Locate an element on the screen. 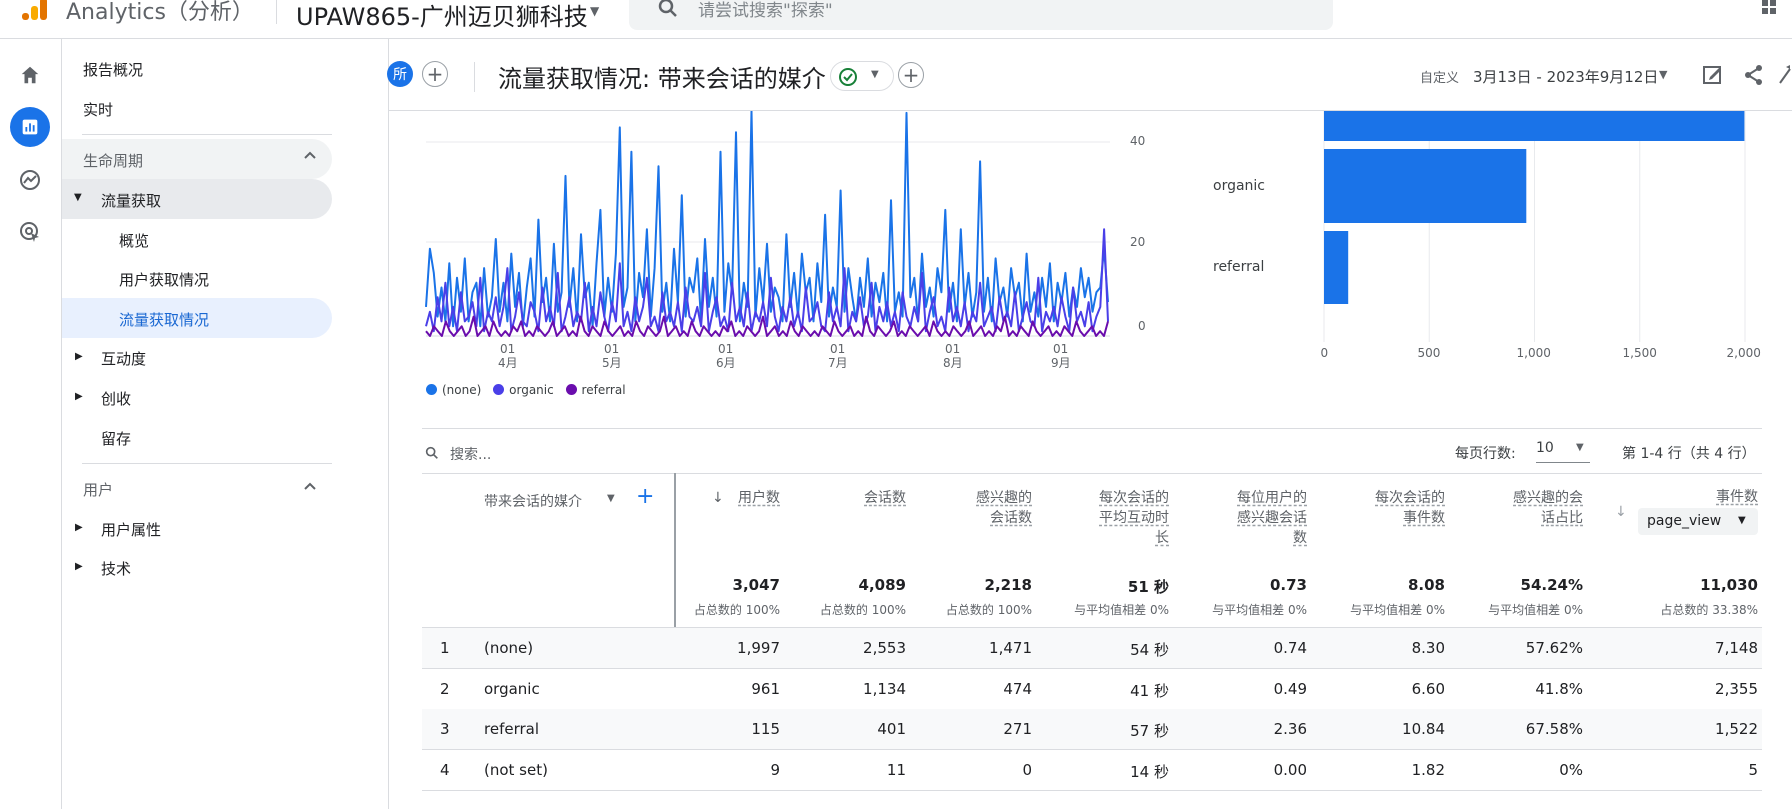 This screenshot has height=809, width=1792. column-header: 每次会话的 平均互动时长 is located at coordinates (1114, 518).